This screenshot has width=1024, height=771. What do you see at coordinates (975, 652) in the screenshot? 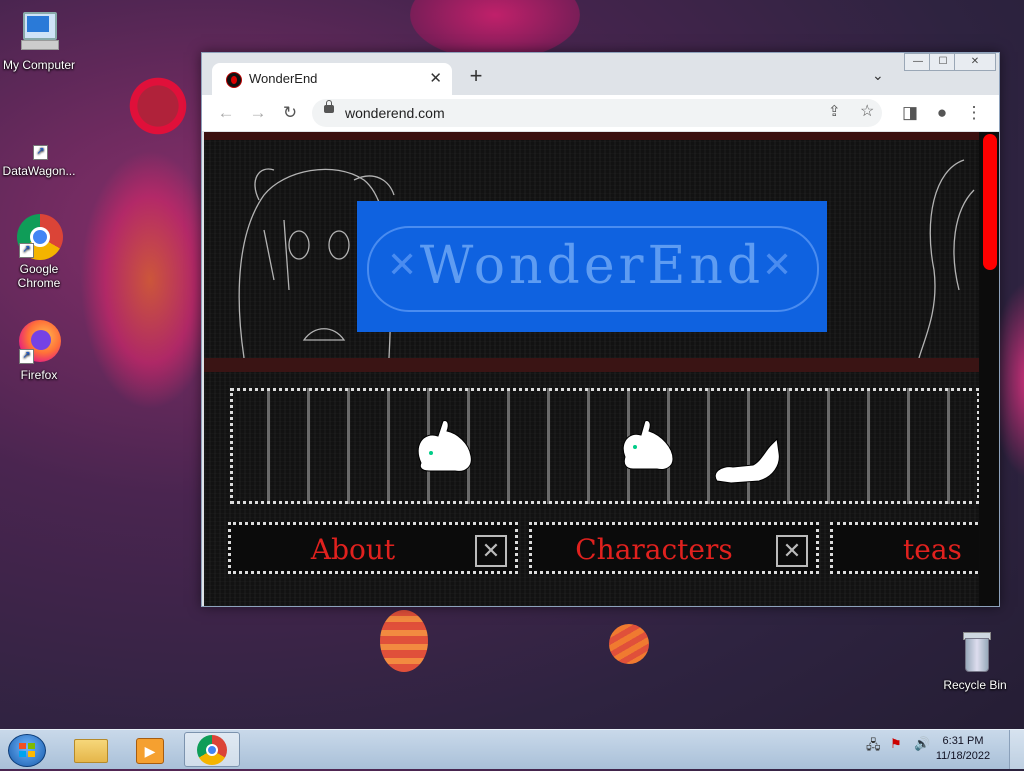
I see `recycle-bin-icon` at bounding box center [975, 652].